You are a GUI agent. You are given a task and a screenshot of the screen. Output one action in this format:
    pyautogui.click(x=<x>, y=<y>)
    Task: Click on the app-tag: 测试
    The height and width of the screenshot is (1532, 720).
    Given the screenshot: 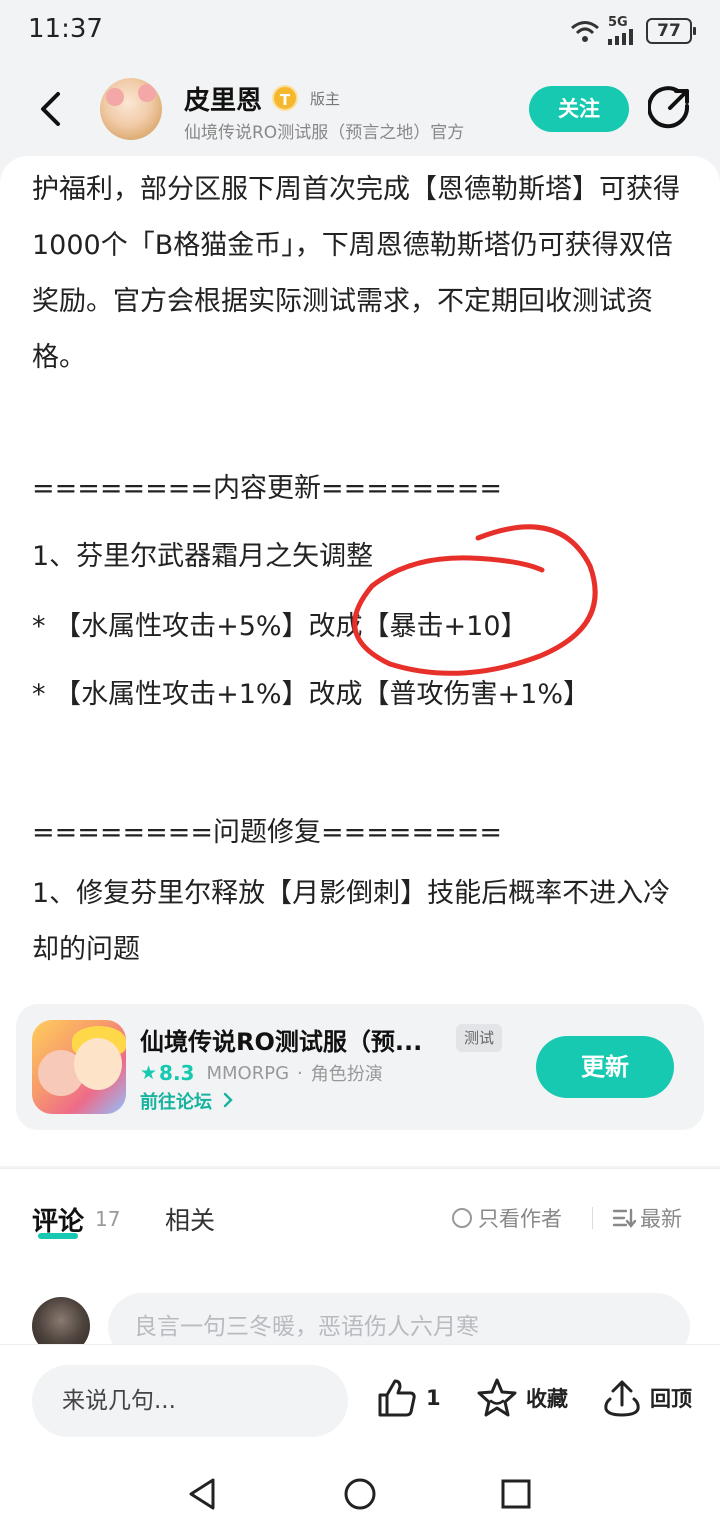 What is the action you would take?
    pyautogui.click(x=479, y=1038)
    